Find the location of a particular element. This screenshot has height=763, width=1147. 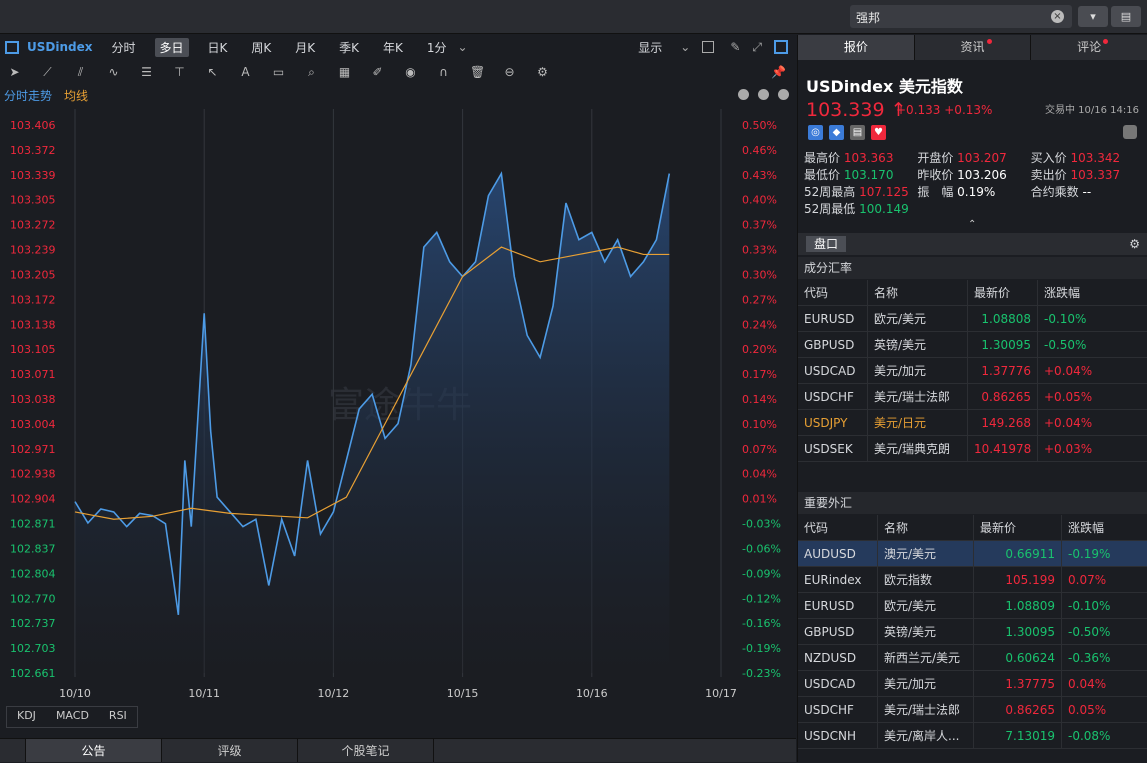

table-cell-code: AUDUSD is located at coordinates (838, 553).